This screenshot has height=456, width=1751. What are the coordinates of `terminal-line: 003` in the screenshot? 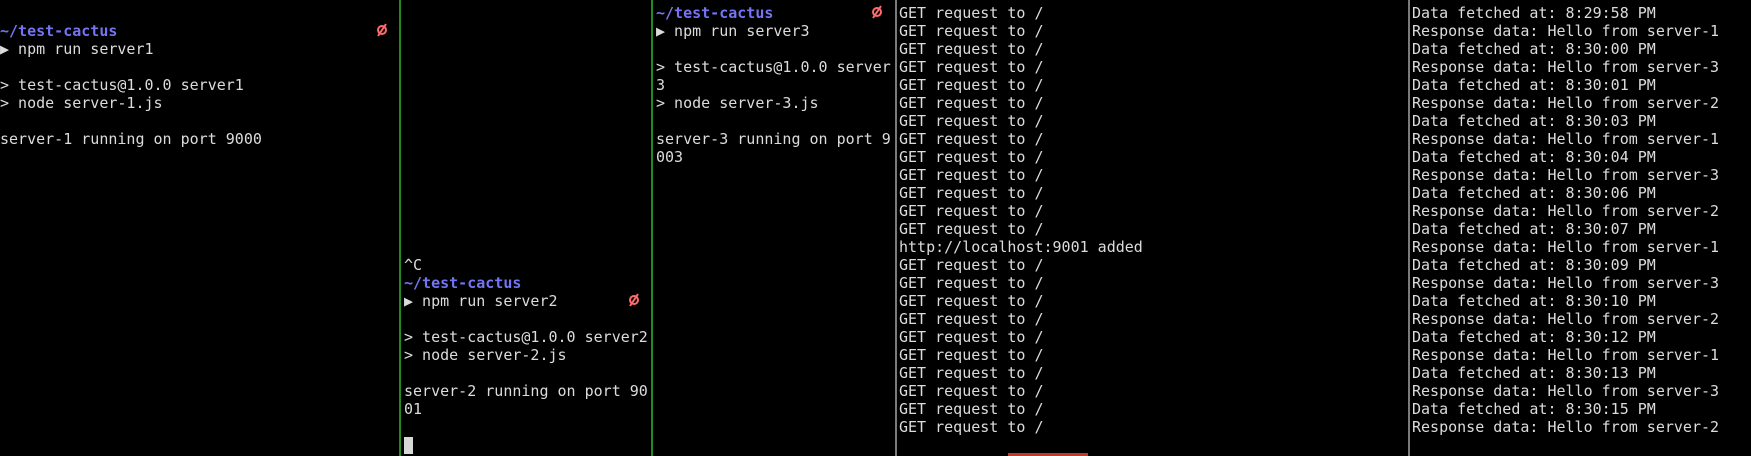 It's located at (670, 157).